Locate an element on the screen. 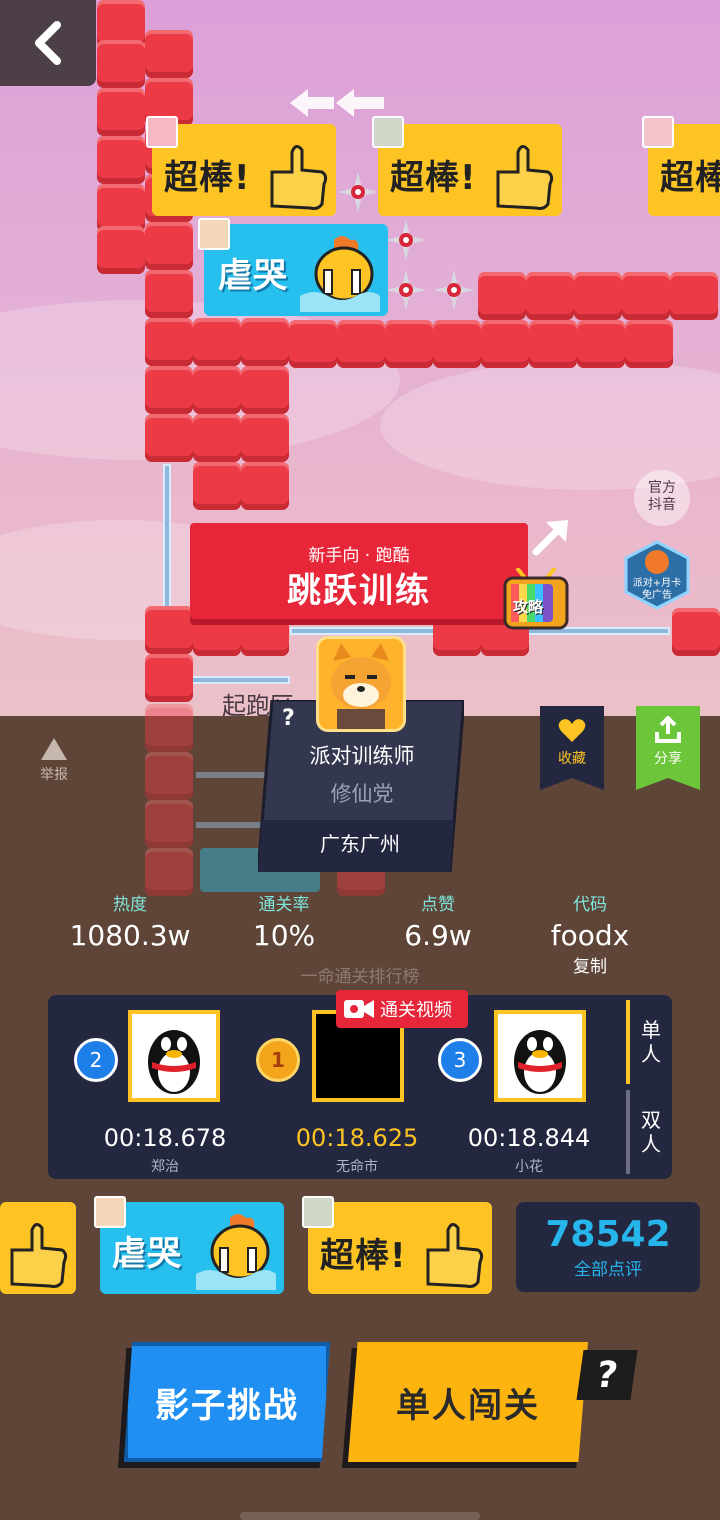 This screenshot has width=720, height=1520. home-indicator is located at coordinates (360, 1516).